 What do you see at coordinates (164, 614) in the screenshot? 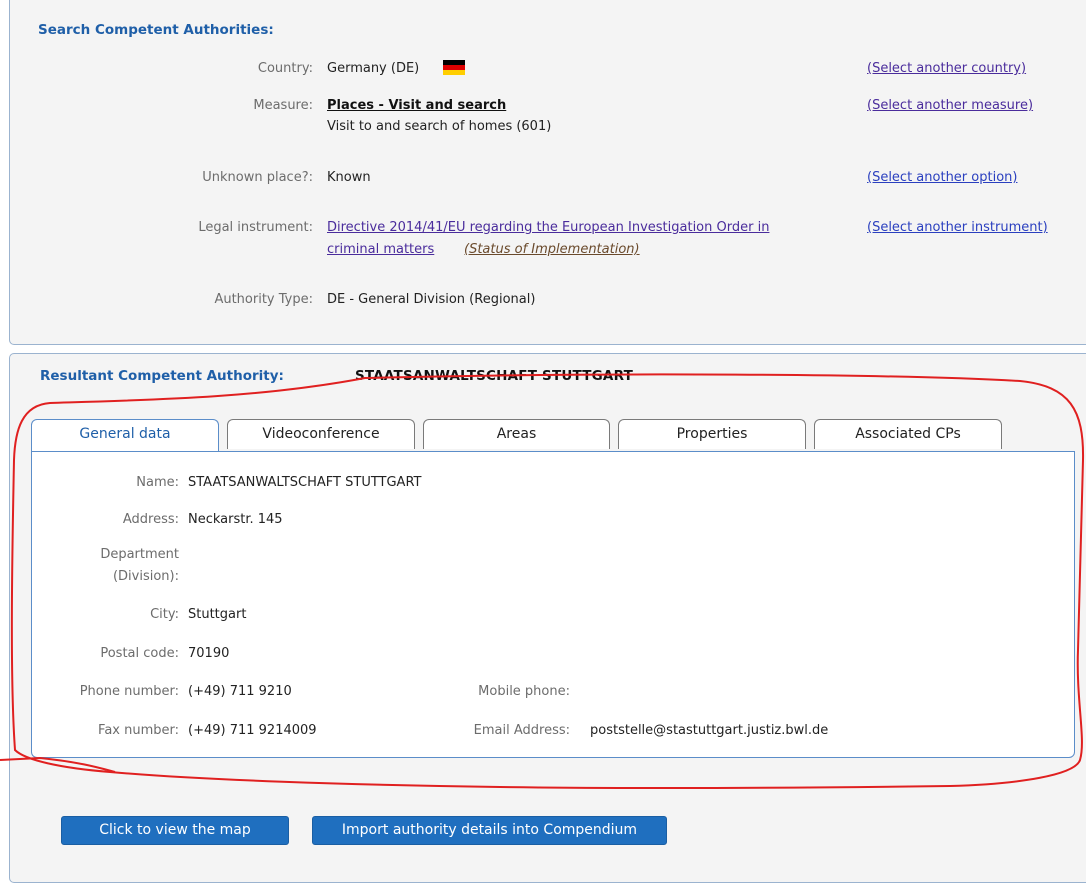
I see `city-label: City:` at bounding box center [164, 614].